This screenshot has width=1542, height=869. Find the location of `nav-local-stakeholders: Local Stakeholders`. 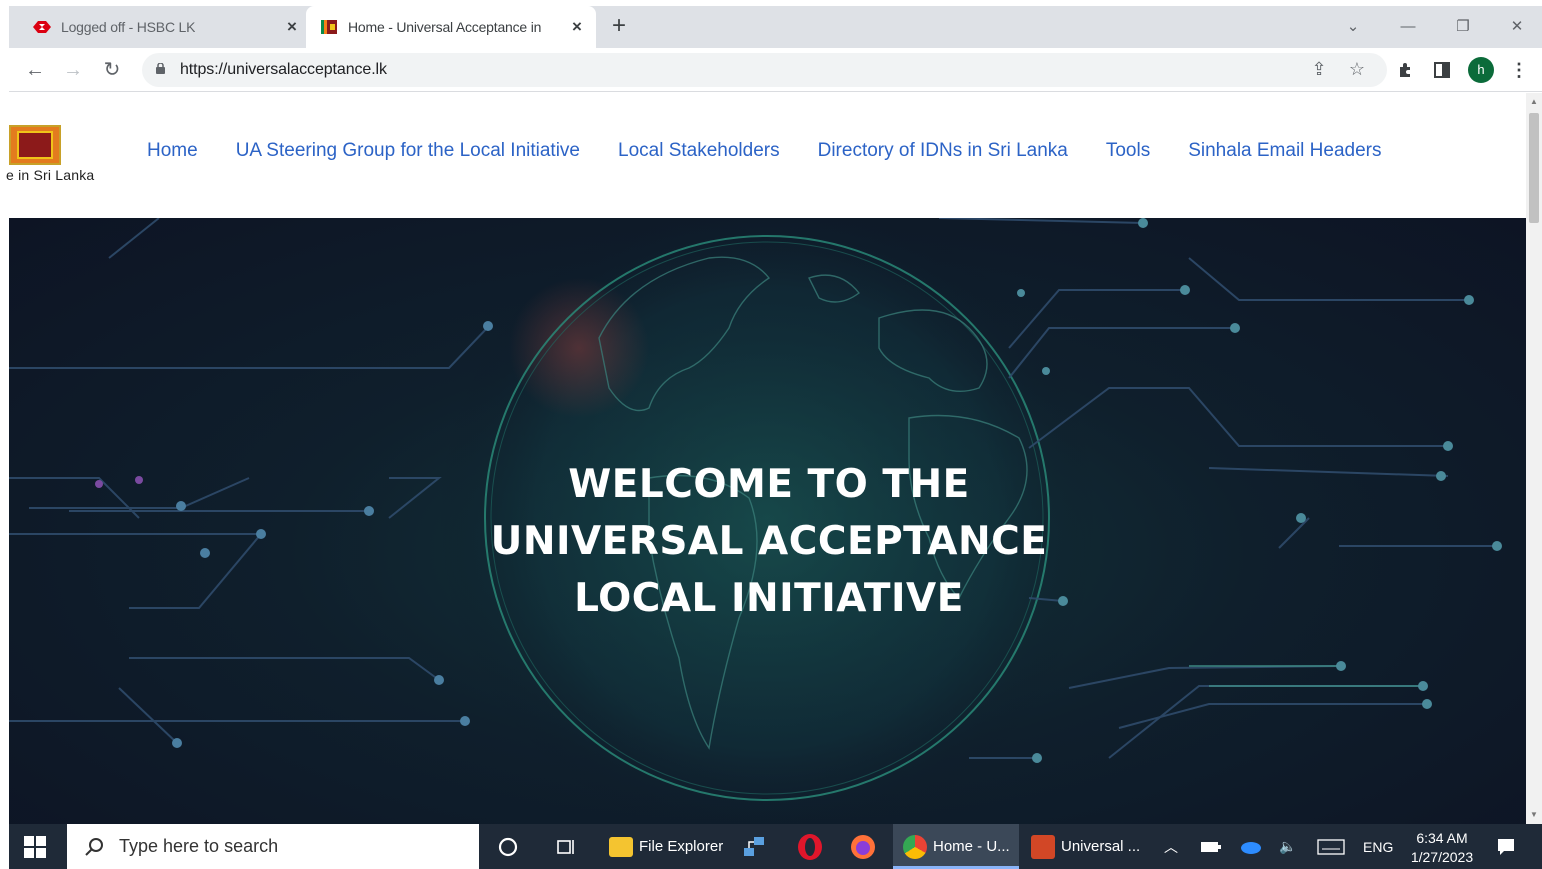

nav-local-stakeholders: Local Stakeholders is located at coordinates (699, 151).